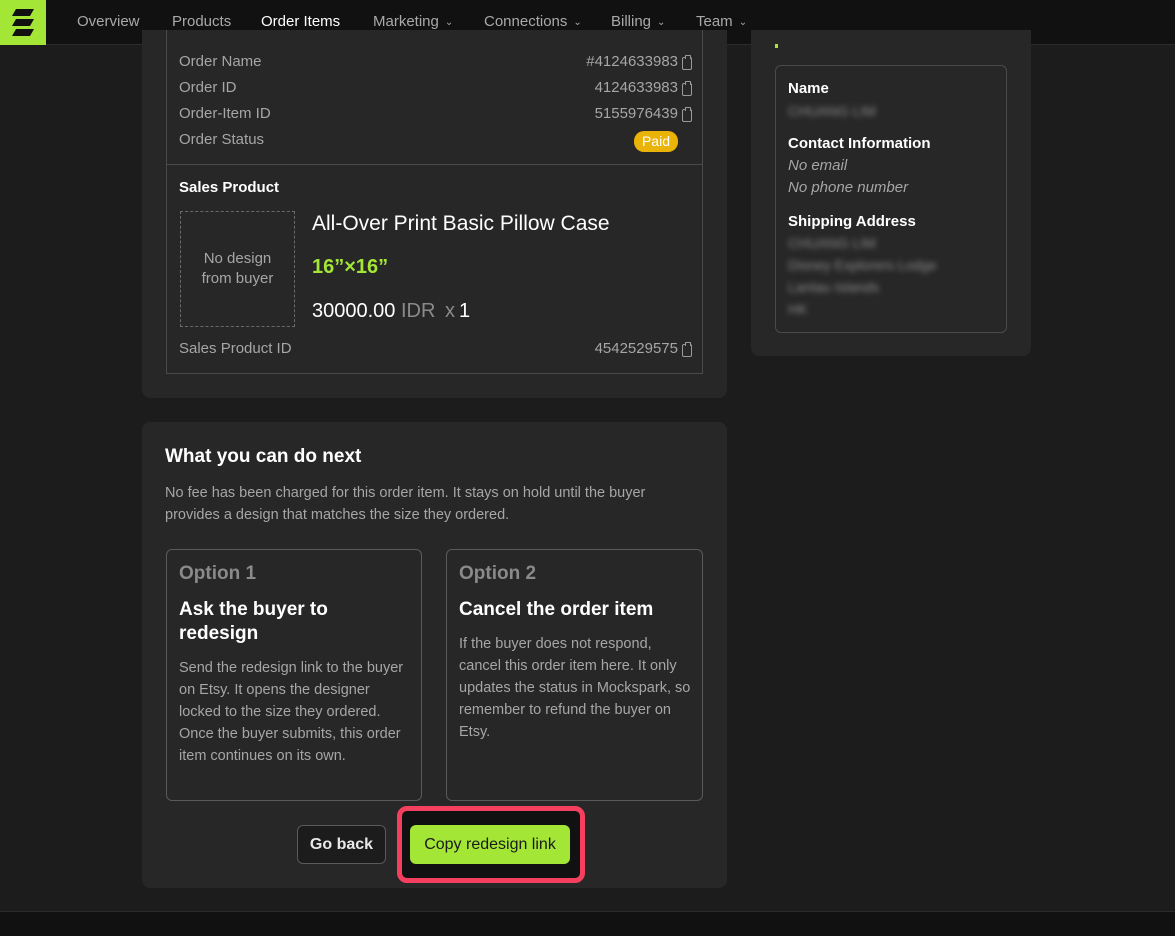  What do you see at coordinates (341, 844) in the screenshot?
I see `go-back-button: Go back` at bounding box center [341, 844].